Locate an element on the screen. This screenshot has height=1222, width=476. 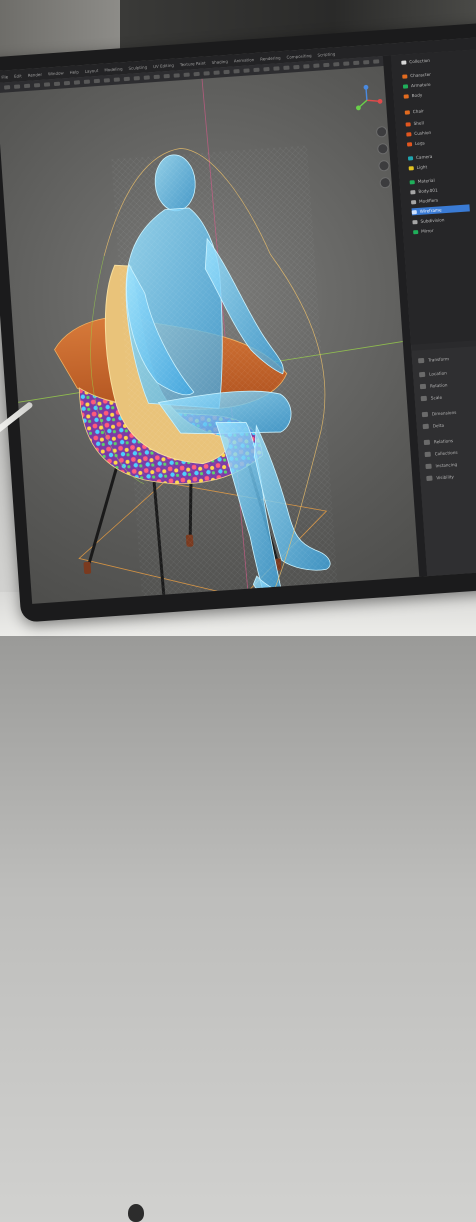
properties-row: Scale is located at coordinates (432, 397).